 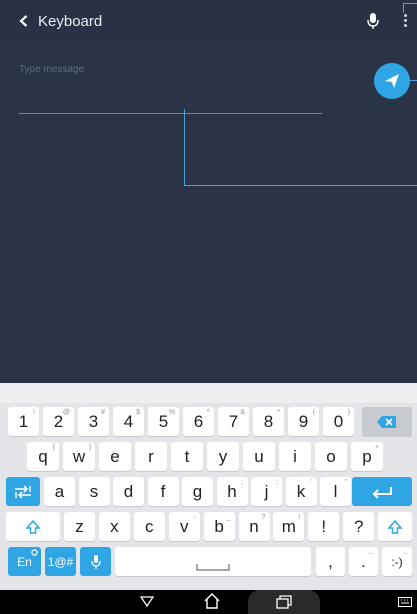 I want to click on shift-key-left, so click(x=33, y=526).